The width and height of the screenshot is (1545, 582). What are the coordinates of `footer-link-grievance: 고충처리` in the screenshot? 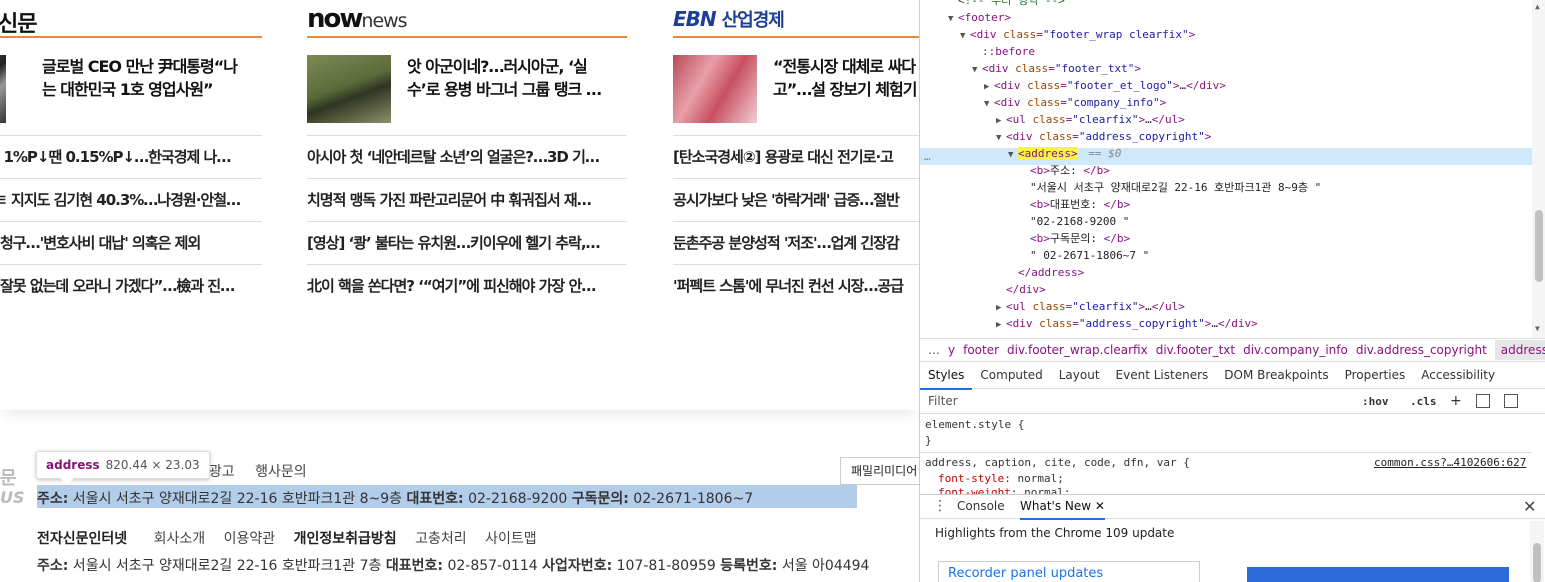 It's located at (441, 539).